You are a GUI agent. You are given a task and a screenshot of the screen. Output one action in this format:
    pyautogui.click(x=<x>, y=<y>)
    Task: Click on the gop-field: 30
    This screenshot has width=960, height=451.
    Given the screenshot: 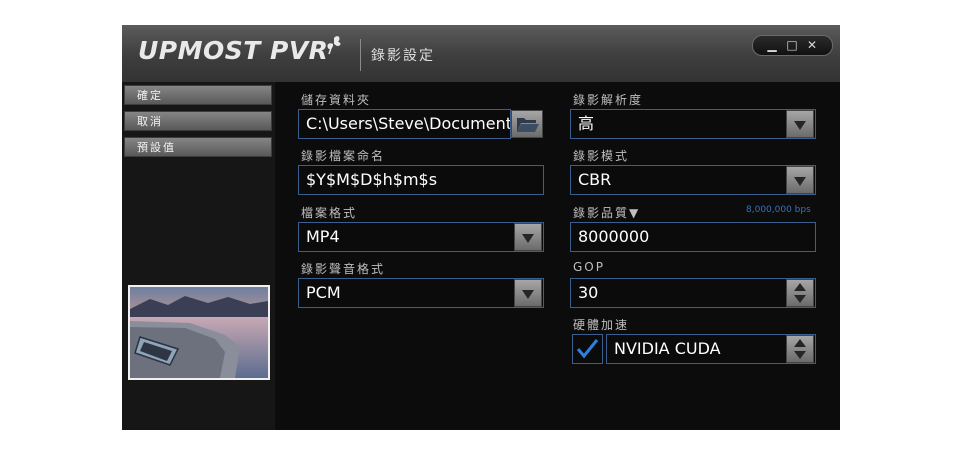 What is the action you would take?
    pyautogui.click(x=693, y=293)
    